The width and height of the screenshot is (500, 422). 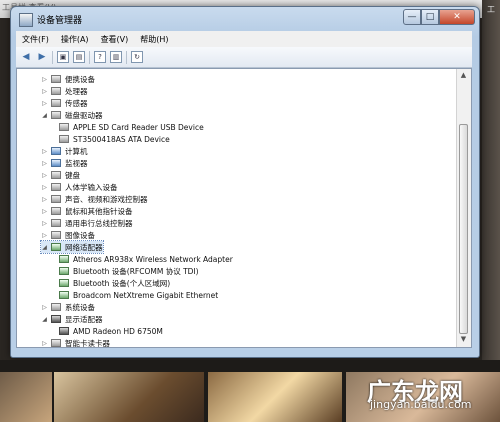 What do you see at coordinates (35, 39) in the screenshot?
I see `menu-file: 文件(F)` at bounding box center [35, 39].